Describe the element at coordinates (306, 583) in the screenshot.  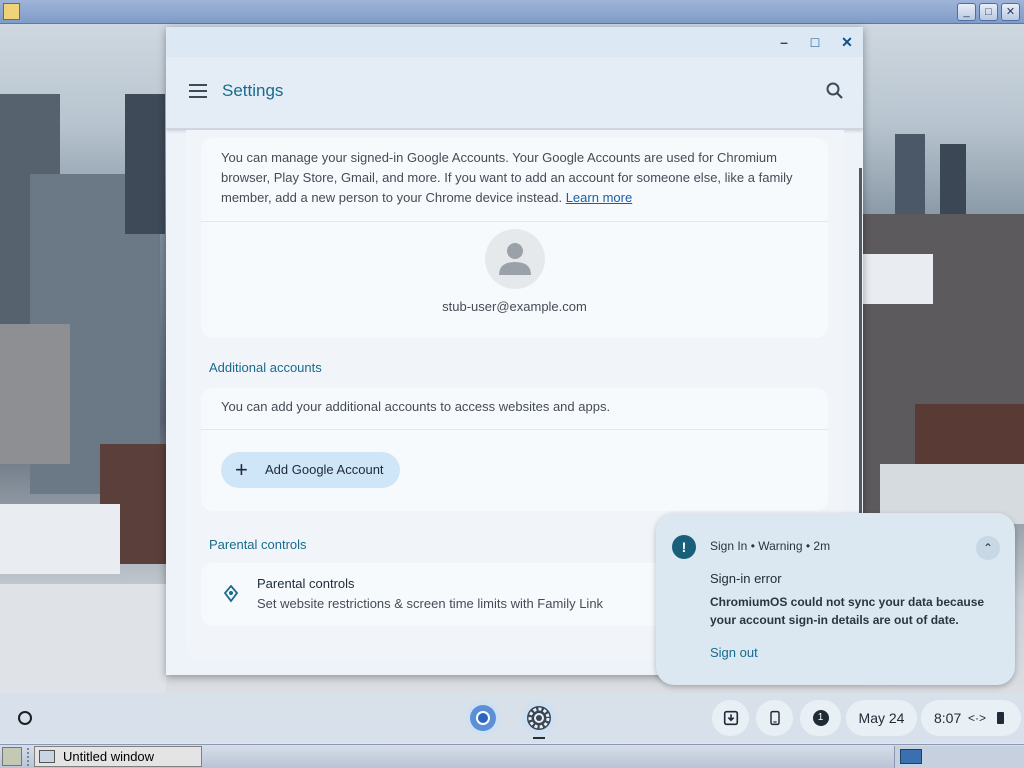
I see `parental-controls-title: Parental controls` at that location.